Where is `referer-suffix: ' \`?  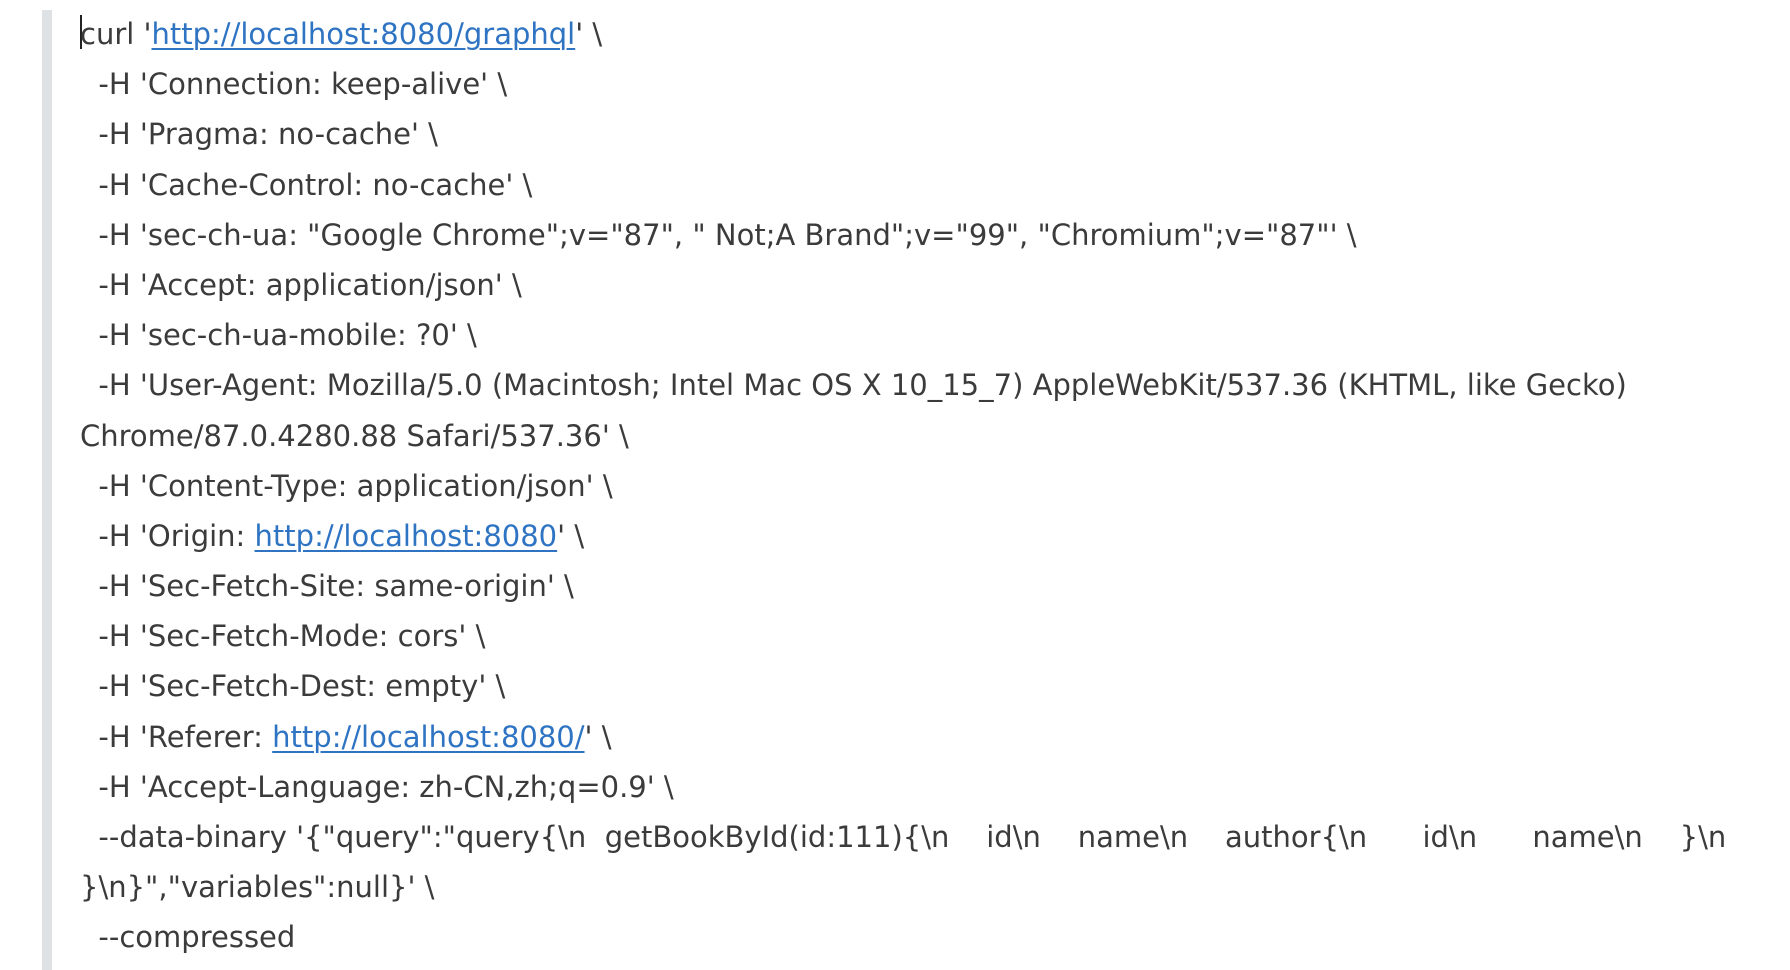 referer-suffix: ' \ is located at coordinates (598, 736).